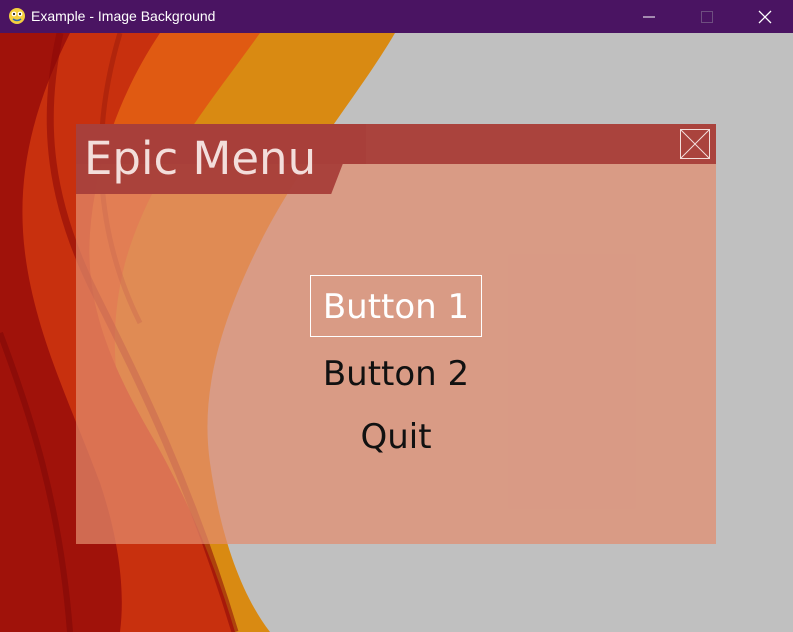 Image resolution: width=793 pixels, height=632 pixels. I want to click on maximize-icon, so click(707, 16).